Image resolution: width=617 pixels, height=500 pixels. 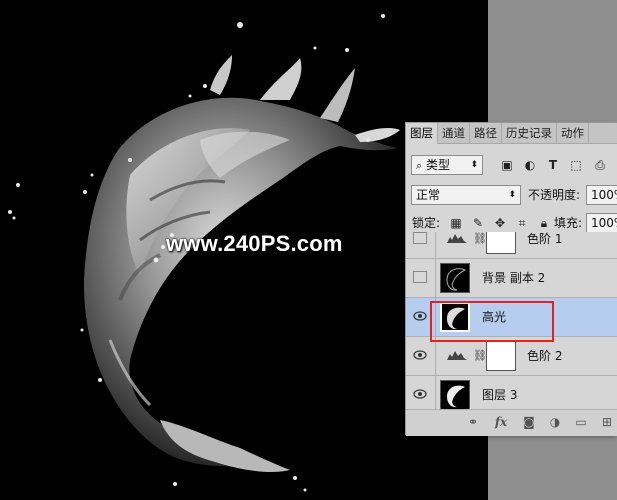 What do you see at coordinates (530, 165) in the screenshot?
I see `filter-adjustment-icon: ◐` at bounding box center [530, 165].